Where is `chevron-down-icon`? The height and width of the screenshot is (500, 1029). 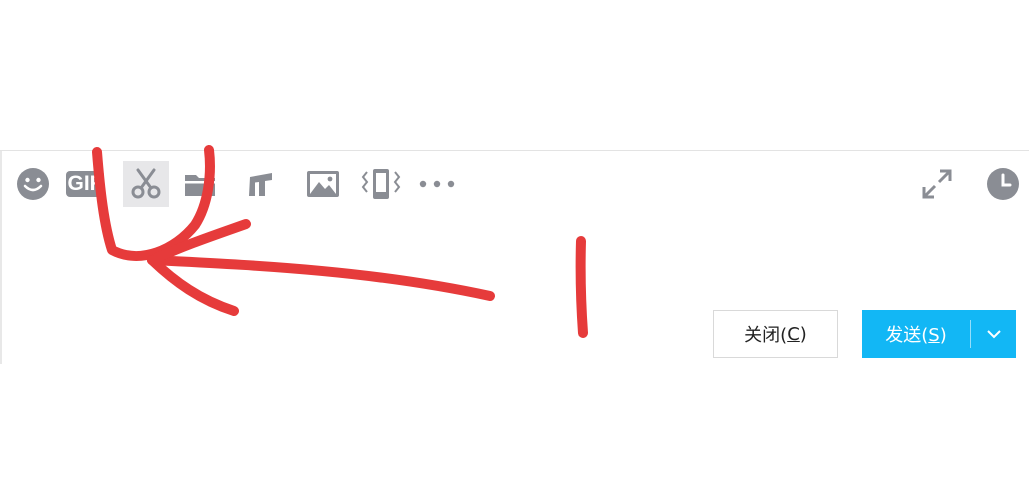 chevron-down-icon is located at coordinates (993, 334).